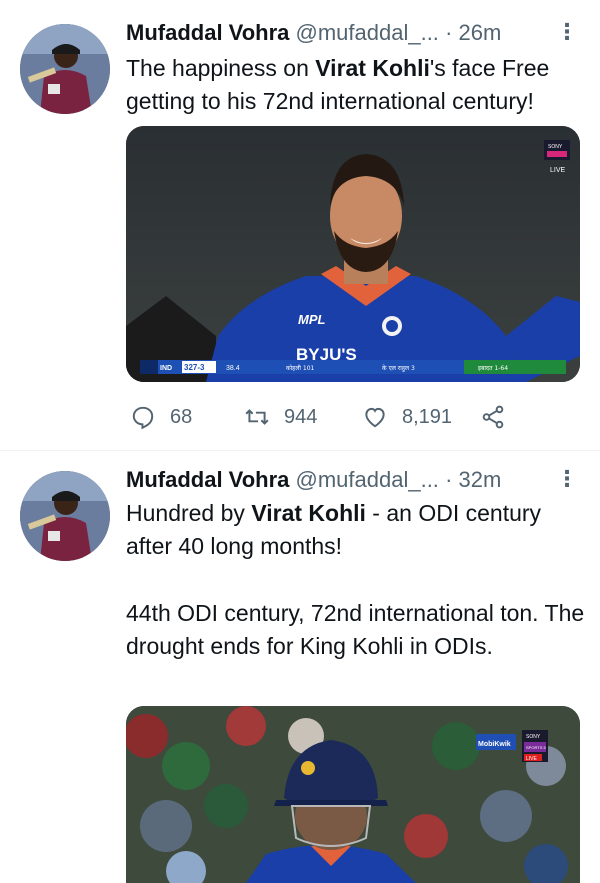 This screenshot has width=600, height=883. I want to click on timestamp: 32m, so click(480, 479).